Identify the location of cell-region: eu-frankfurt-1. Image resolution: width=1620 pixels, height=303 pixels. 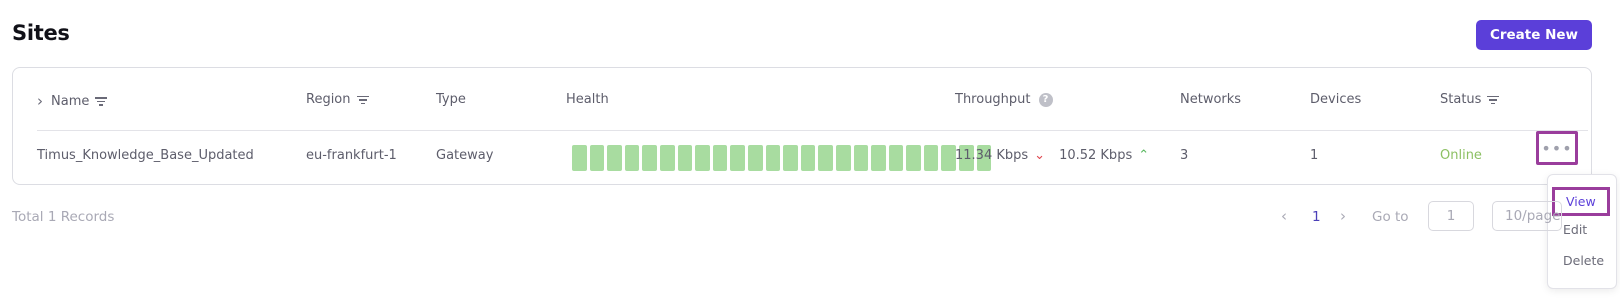
(351, 155).